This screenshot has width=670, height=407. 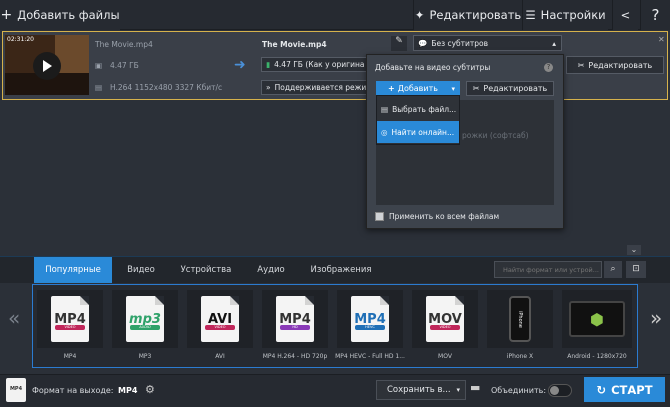 I want to click on tab-images: Изображения, so click(x=341, y=270).